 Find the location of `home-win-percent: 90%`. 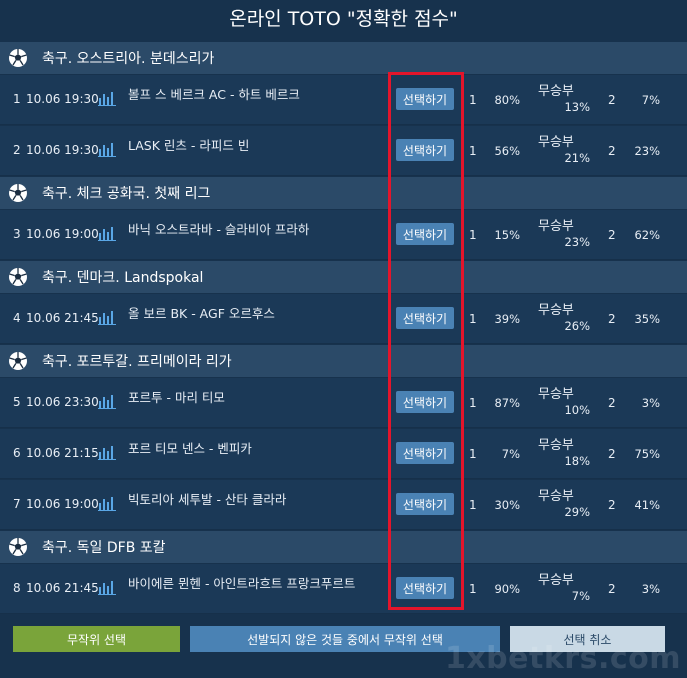

home-win-percent: 90% is located at coordinates (507, 589).